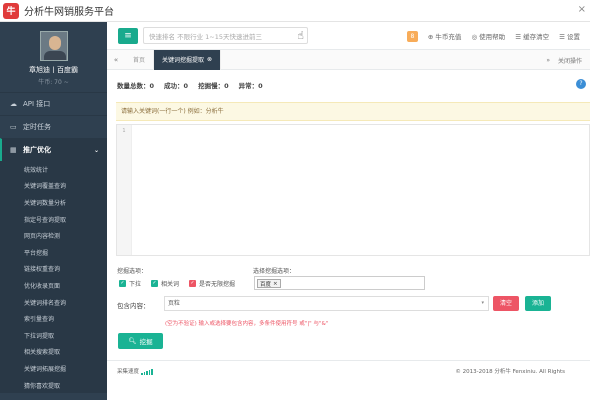 The image size is (590, 400). What do you see at coordinates (300, 35) in the screenshot?
I see `hand-cursor-icon: ☝` at bounding box center [300, 35].